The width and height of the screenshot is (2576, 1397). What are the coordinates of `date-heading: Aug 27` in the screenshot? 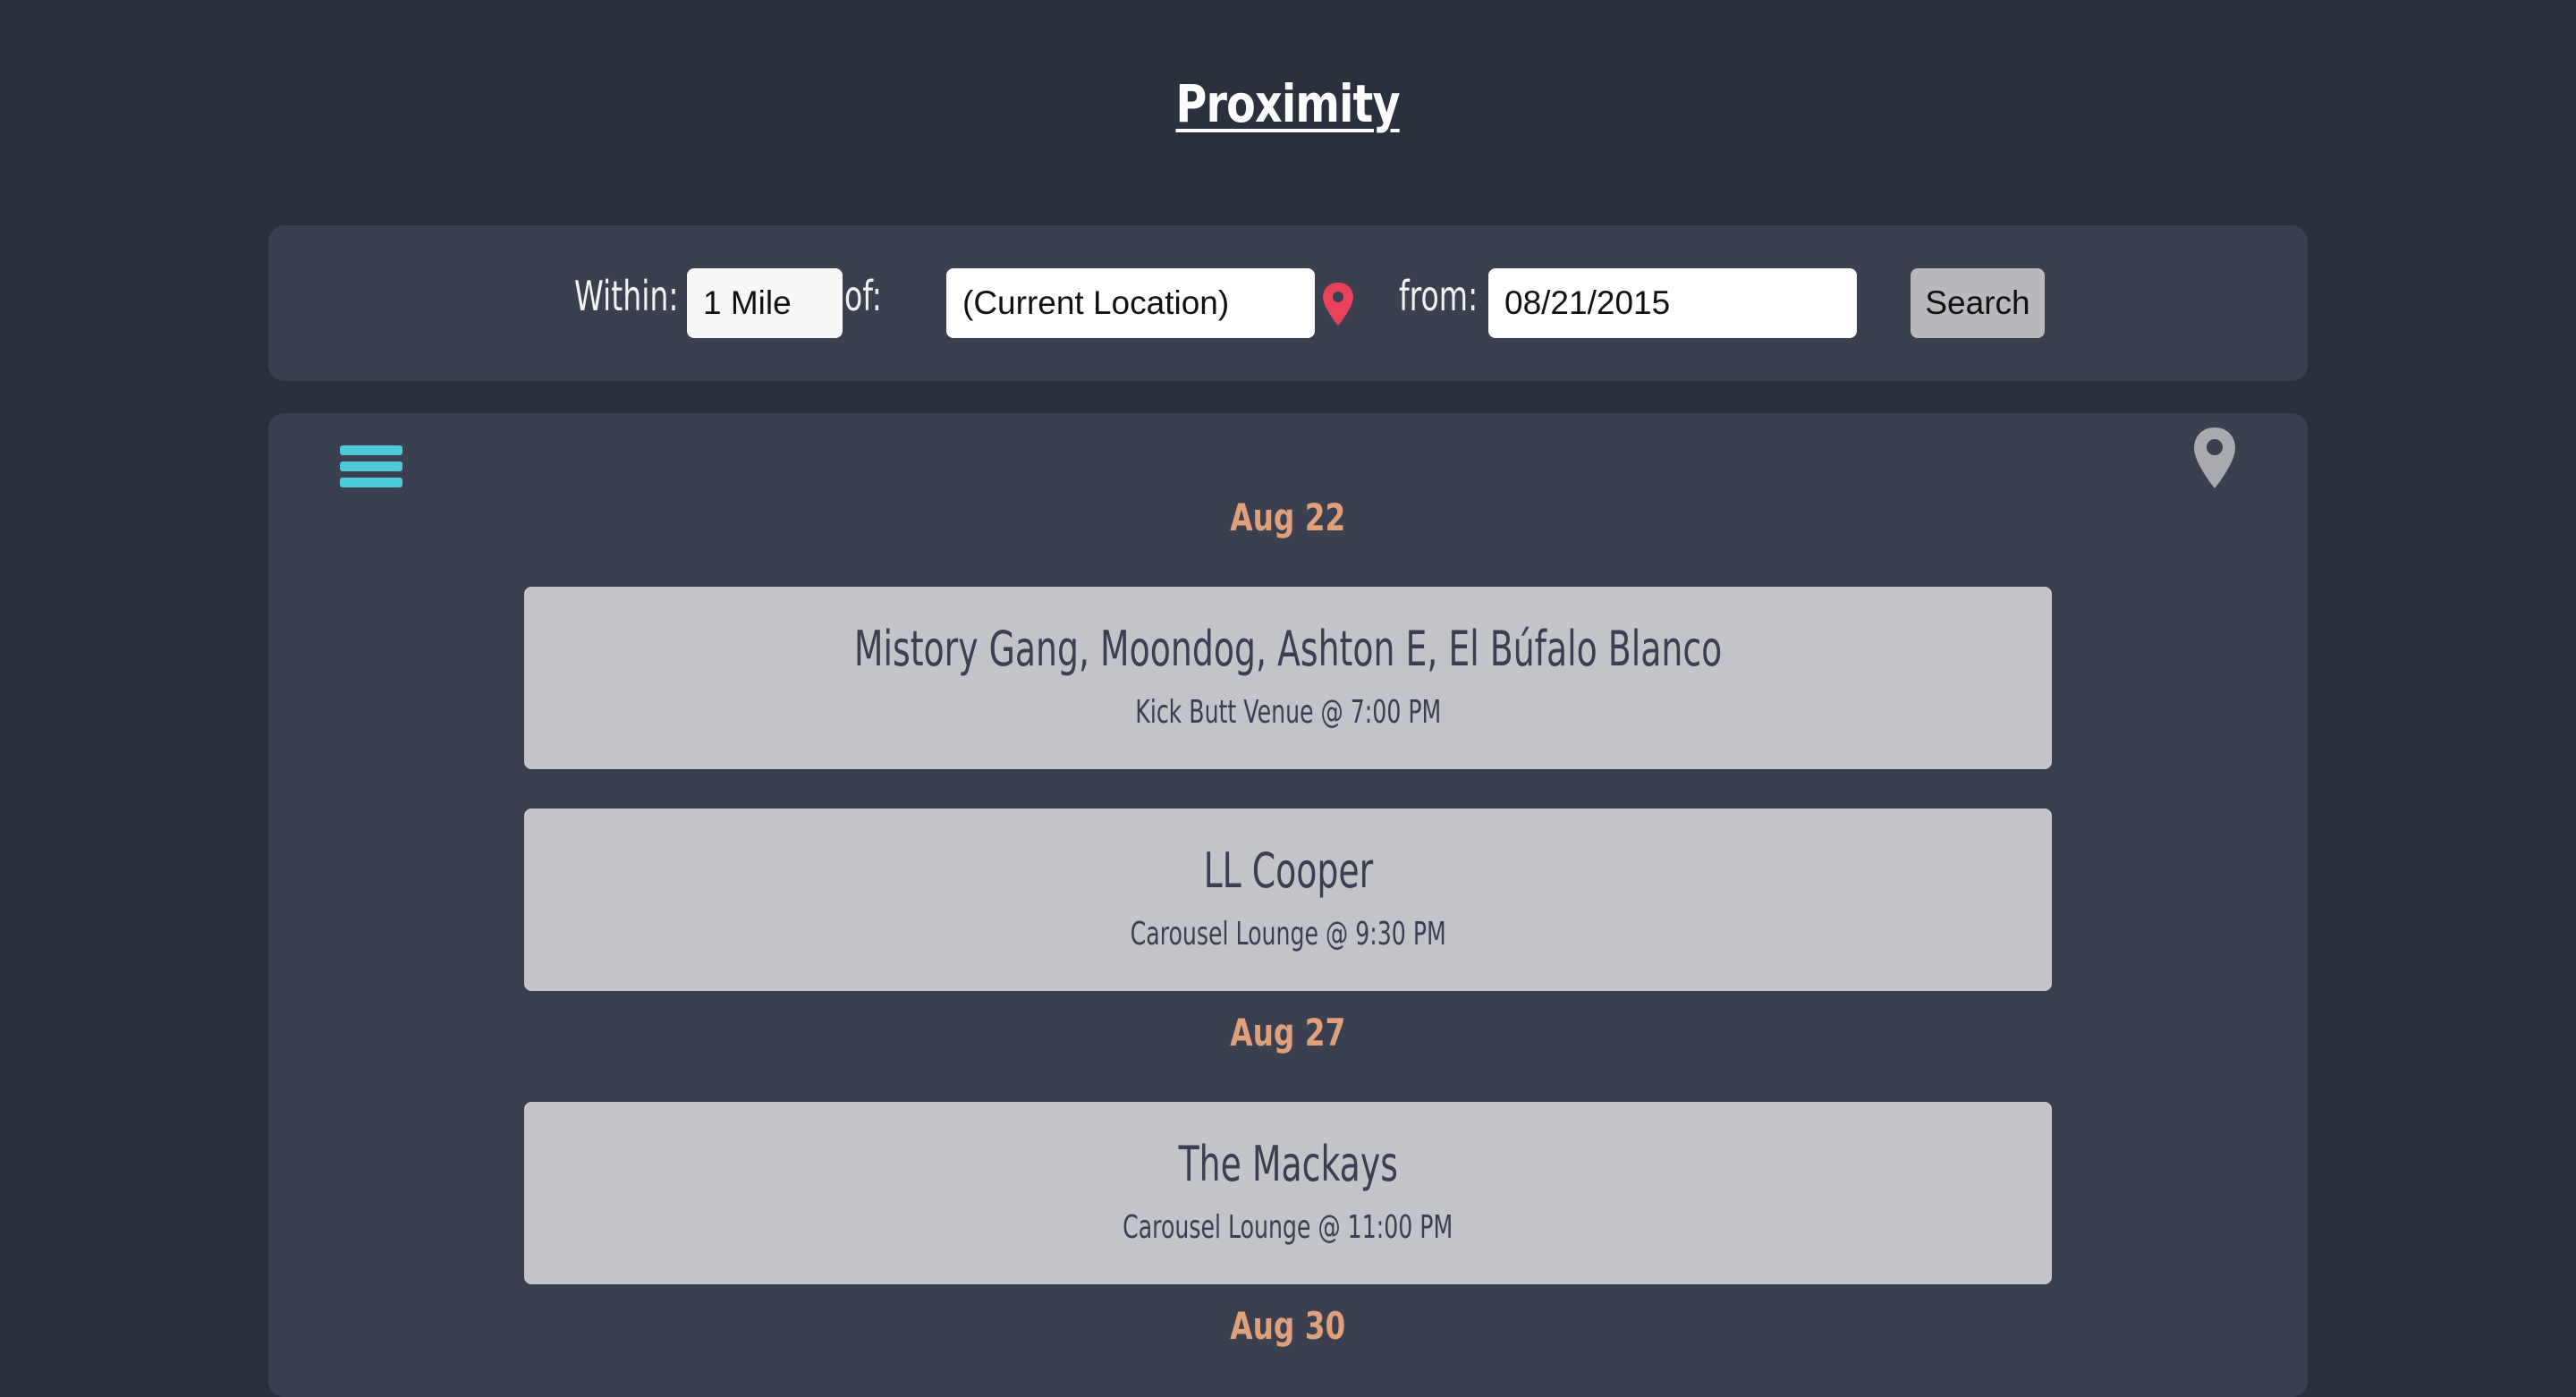 It's located at (1288, 1033).